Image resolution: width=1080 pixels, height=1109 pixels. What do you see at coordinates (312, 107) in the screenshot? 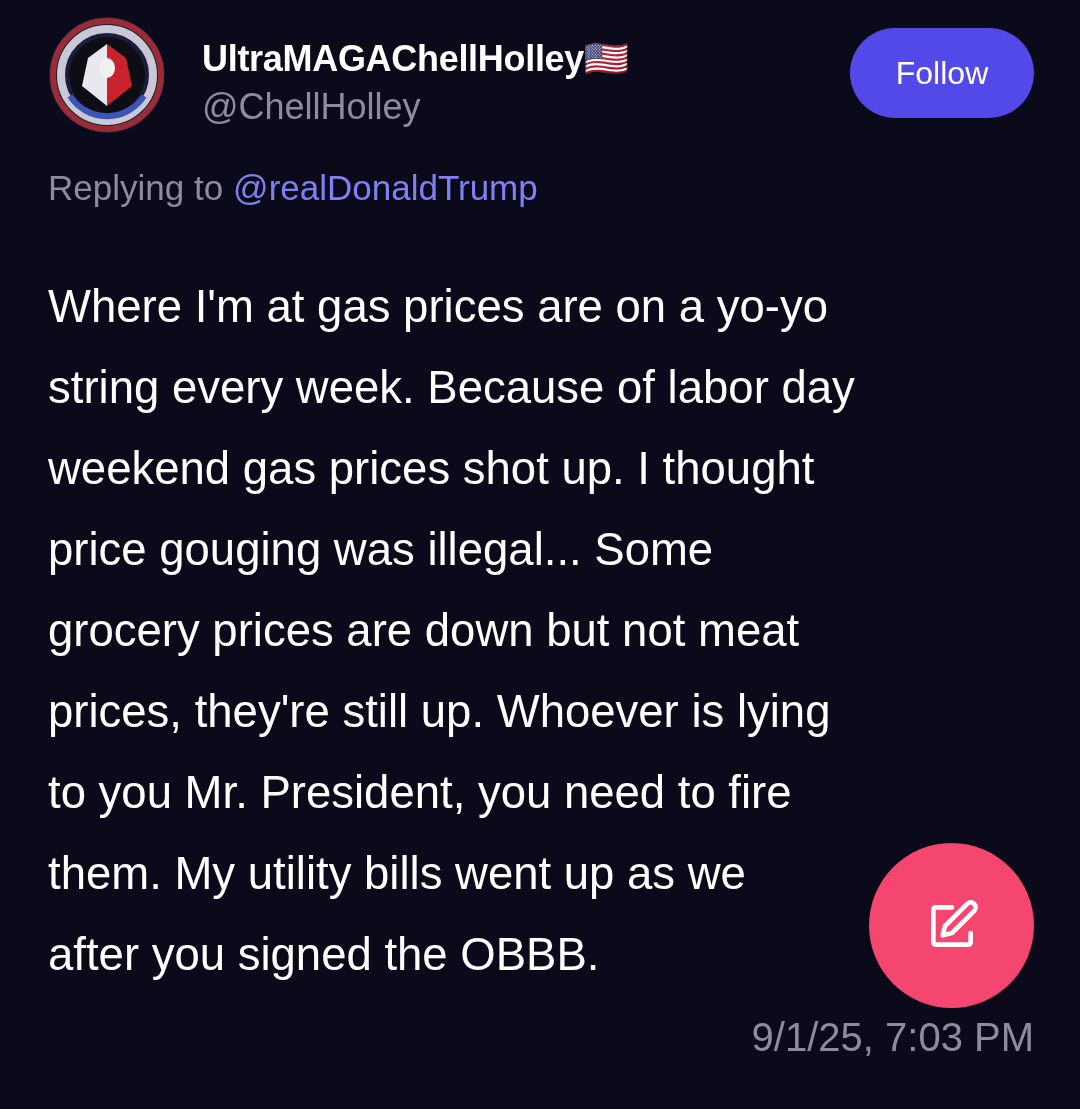
I see `user-handle: @ChellHolley` at bounding box center [312, 107].